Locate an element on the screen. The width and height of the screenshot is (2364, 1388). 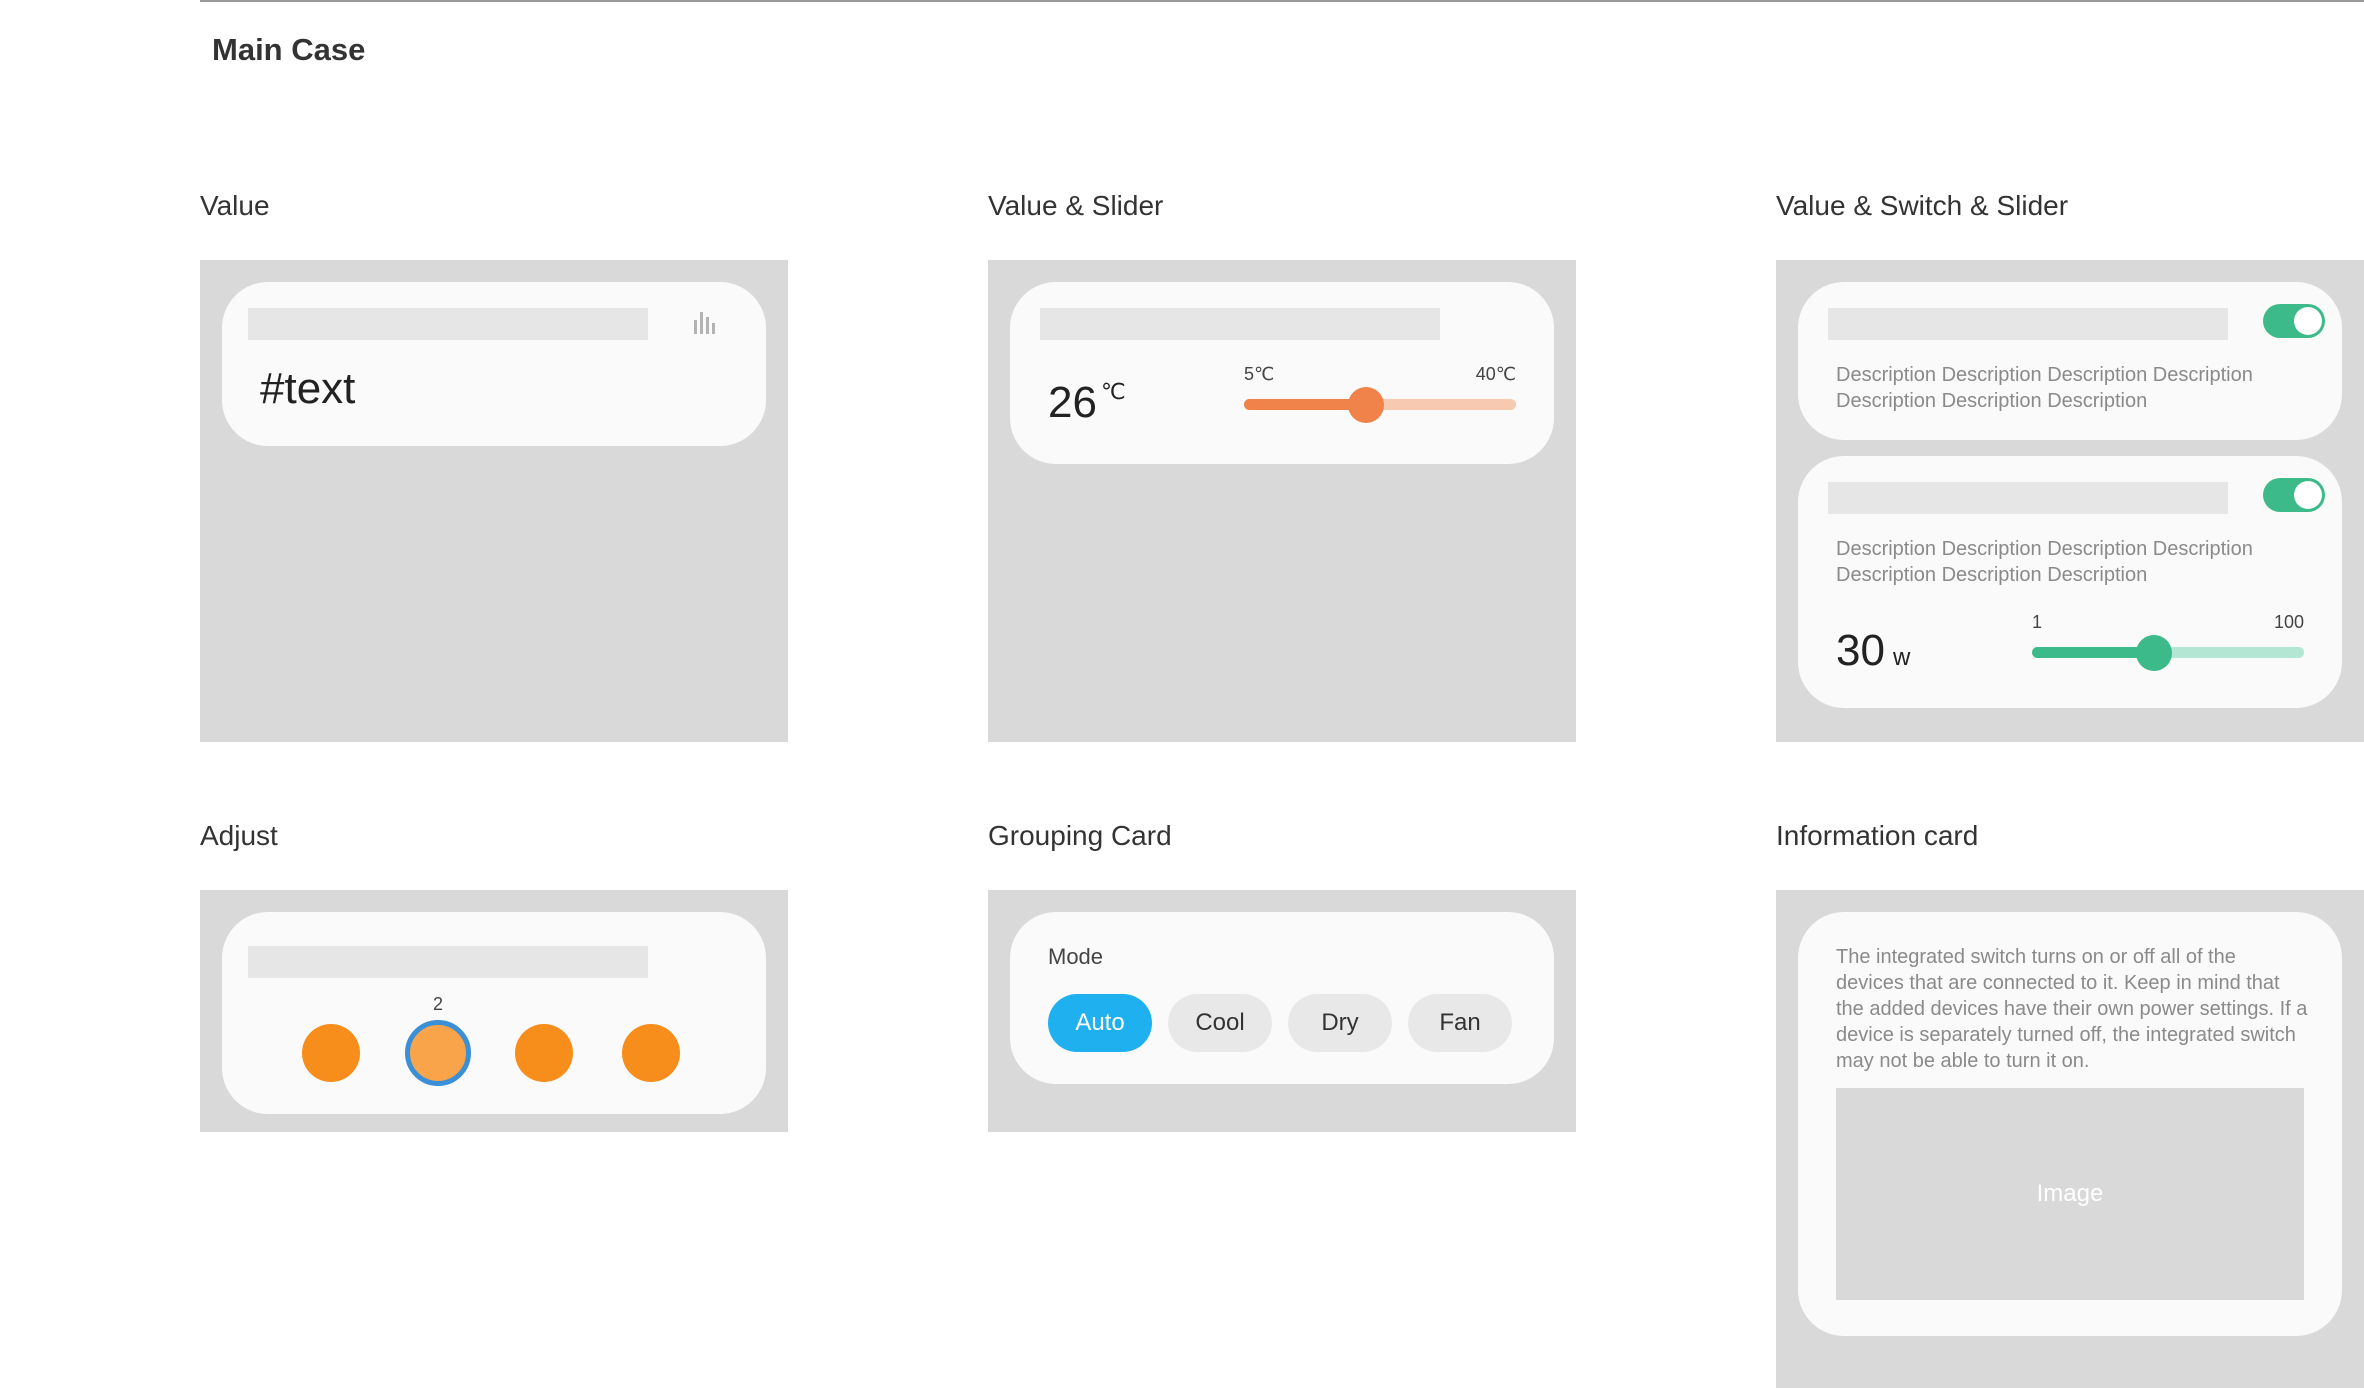
slider-max-label: 40℃ is located at coordinates (1495, 374).